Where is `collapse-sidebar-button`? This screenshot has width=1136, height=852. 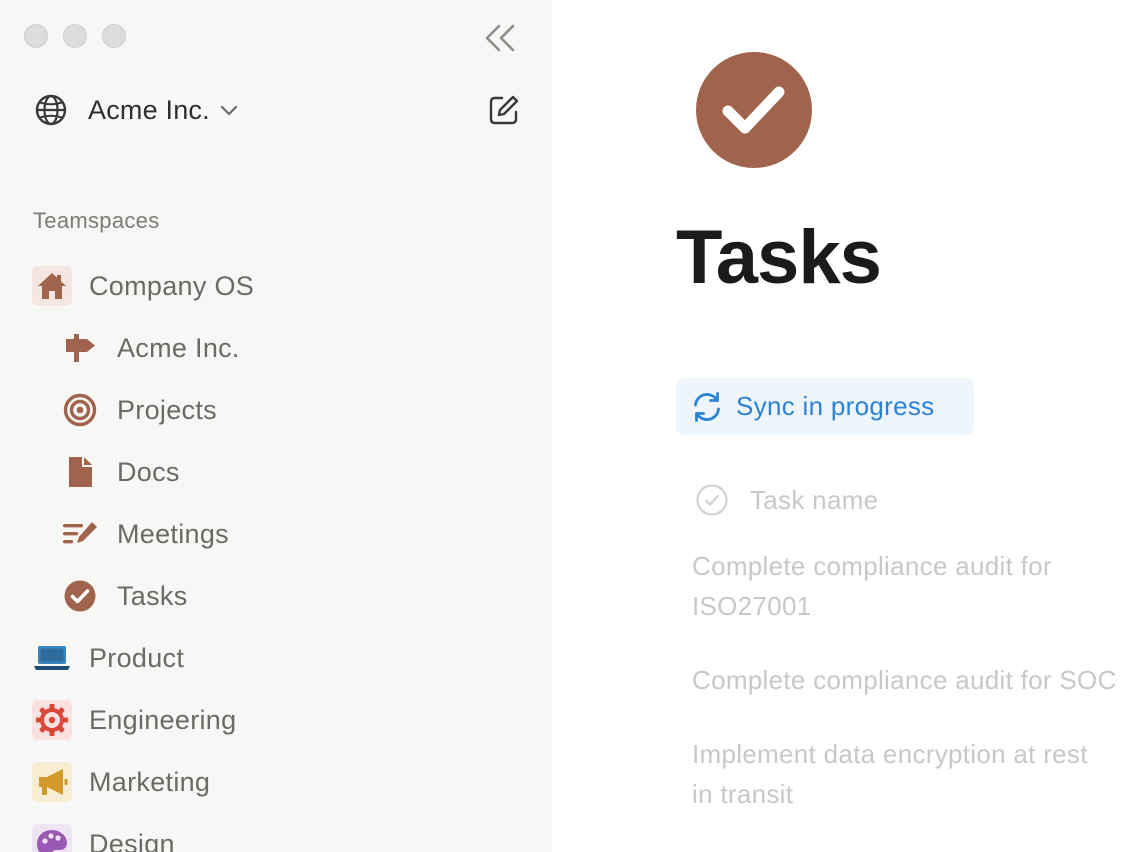
collapse-sidebar-button is located at coordinates (500, 38).